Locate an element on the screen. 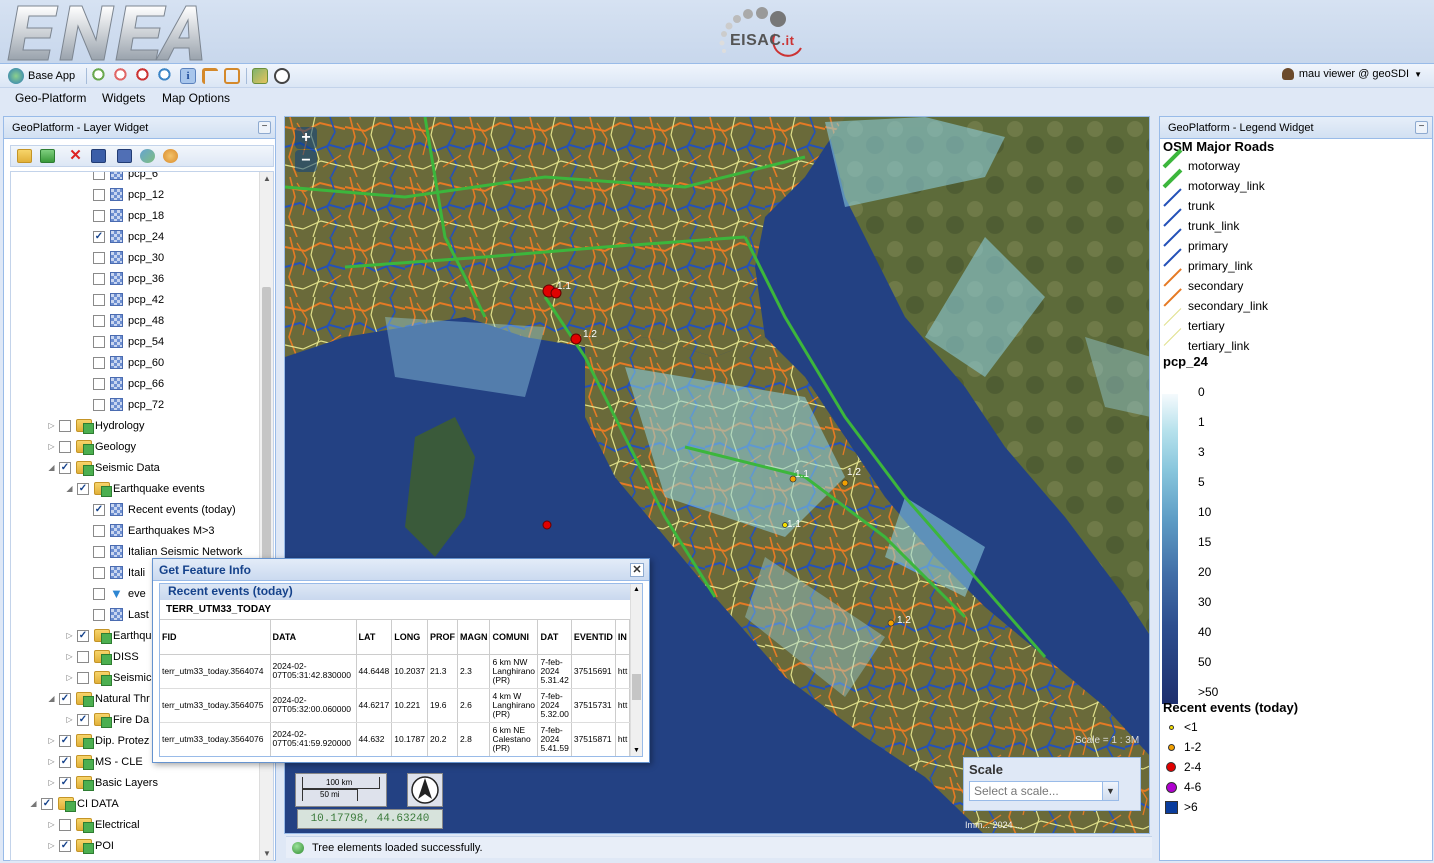 The width and height of the screenshot is (1434, 863). chevron-down-icon: ▼ is located at coordinates (1110, 791).